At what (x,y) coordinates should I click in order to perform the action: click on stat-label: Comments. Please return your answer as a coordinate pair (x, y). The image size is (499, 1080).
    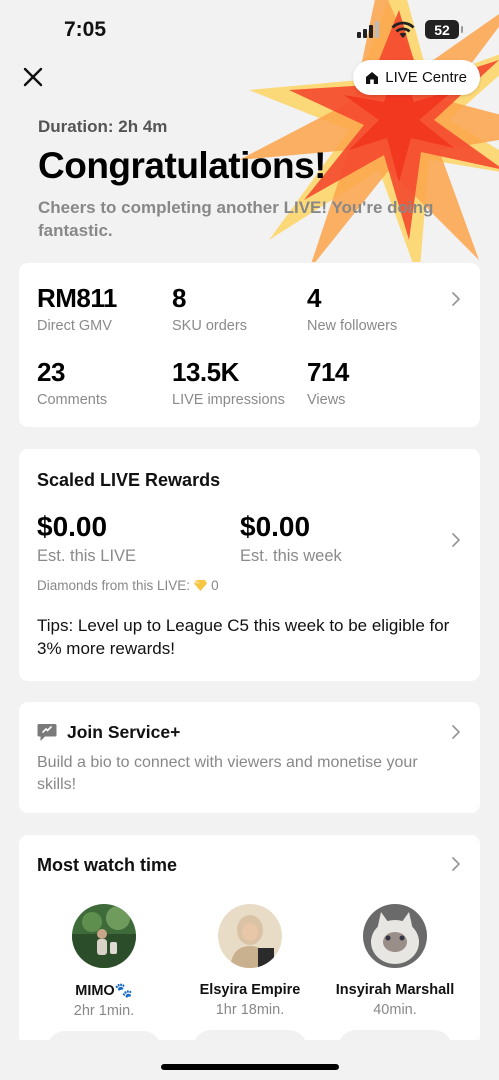
    Looking at the image, I should click on (72, 400).